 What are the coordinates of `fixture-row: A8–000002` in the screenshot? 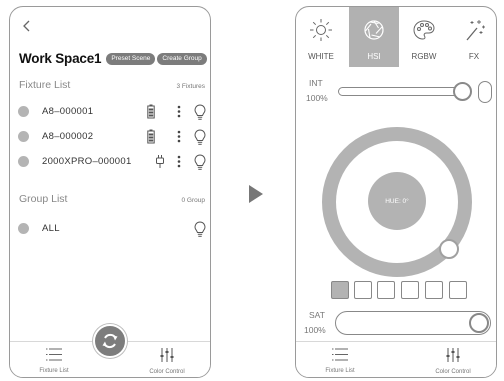 It's located at (110, 137).